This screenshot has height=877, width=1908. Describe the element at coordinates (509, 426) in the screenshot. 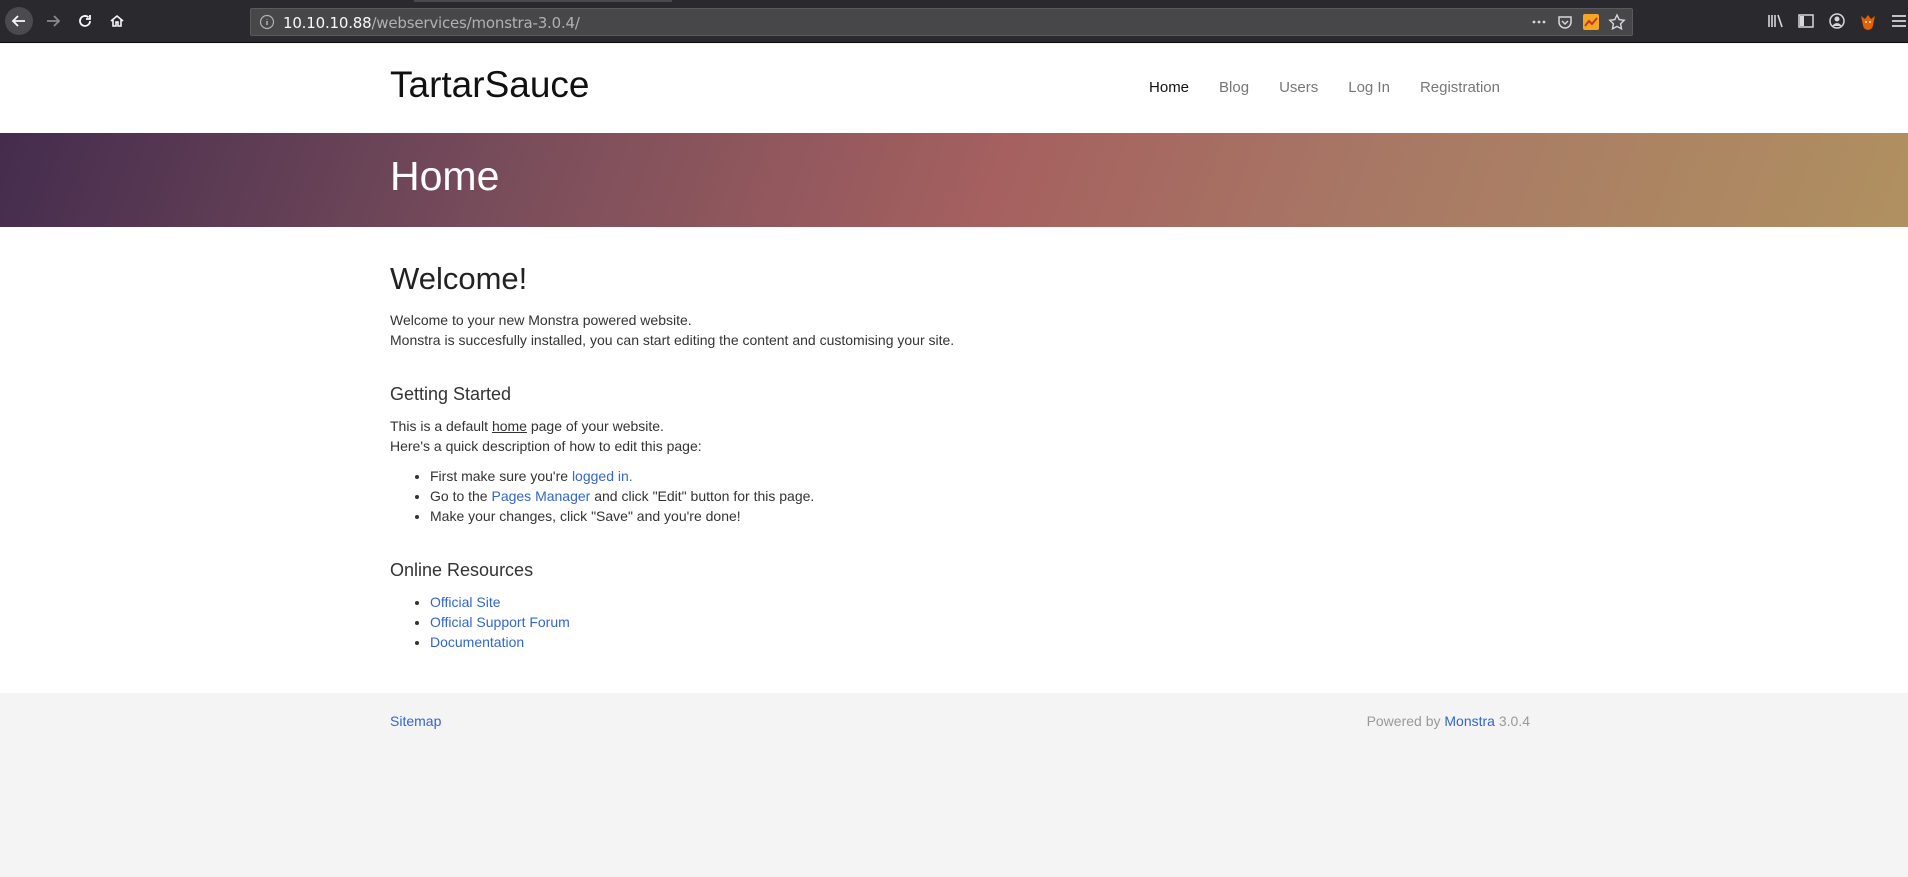

I see `home-term: home` at that location.